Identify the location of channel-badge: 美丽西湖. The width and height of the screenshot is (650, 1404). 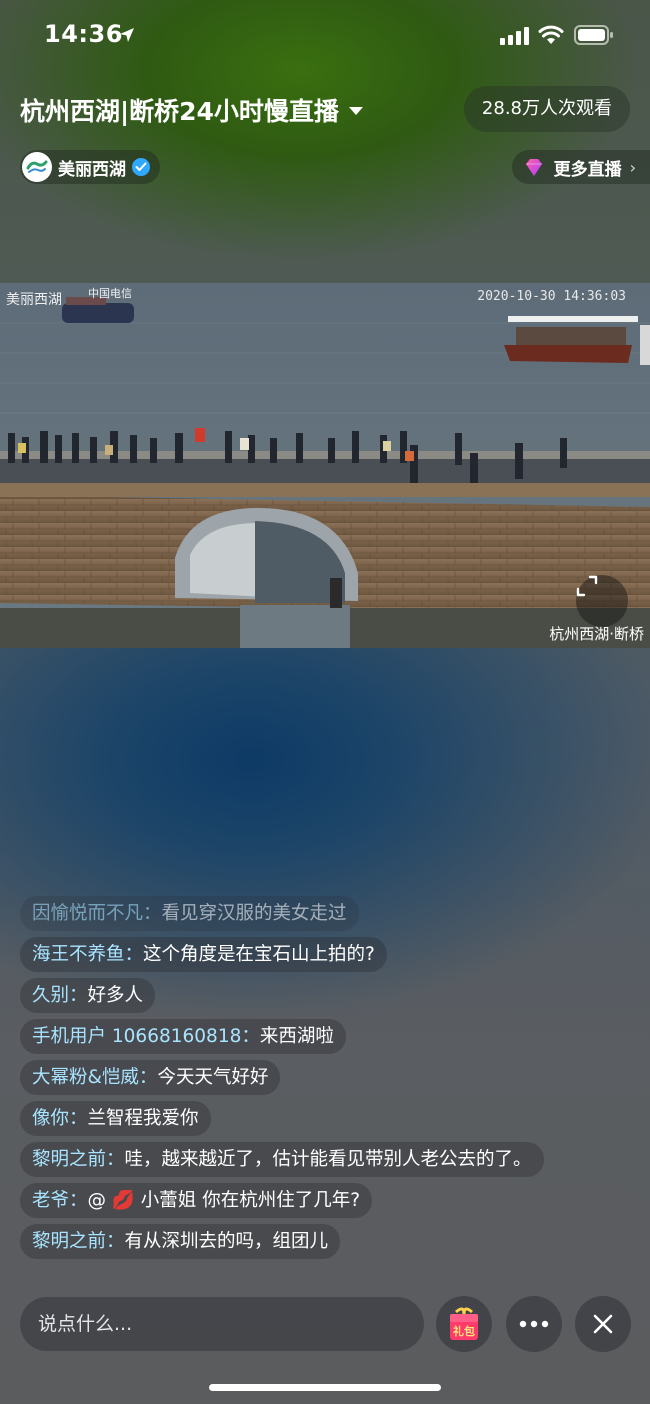
(90, 167).